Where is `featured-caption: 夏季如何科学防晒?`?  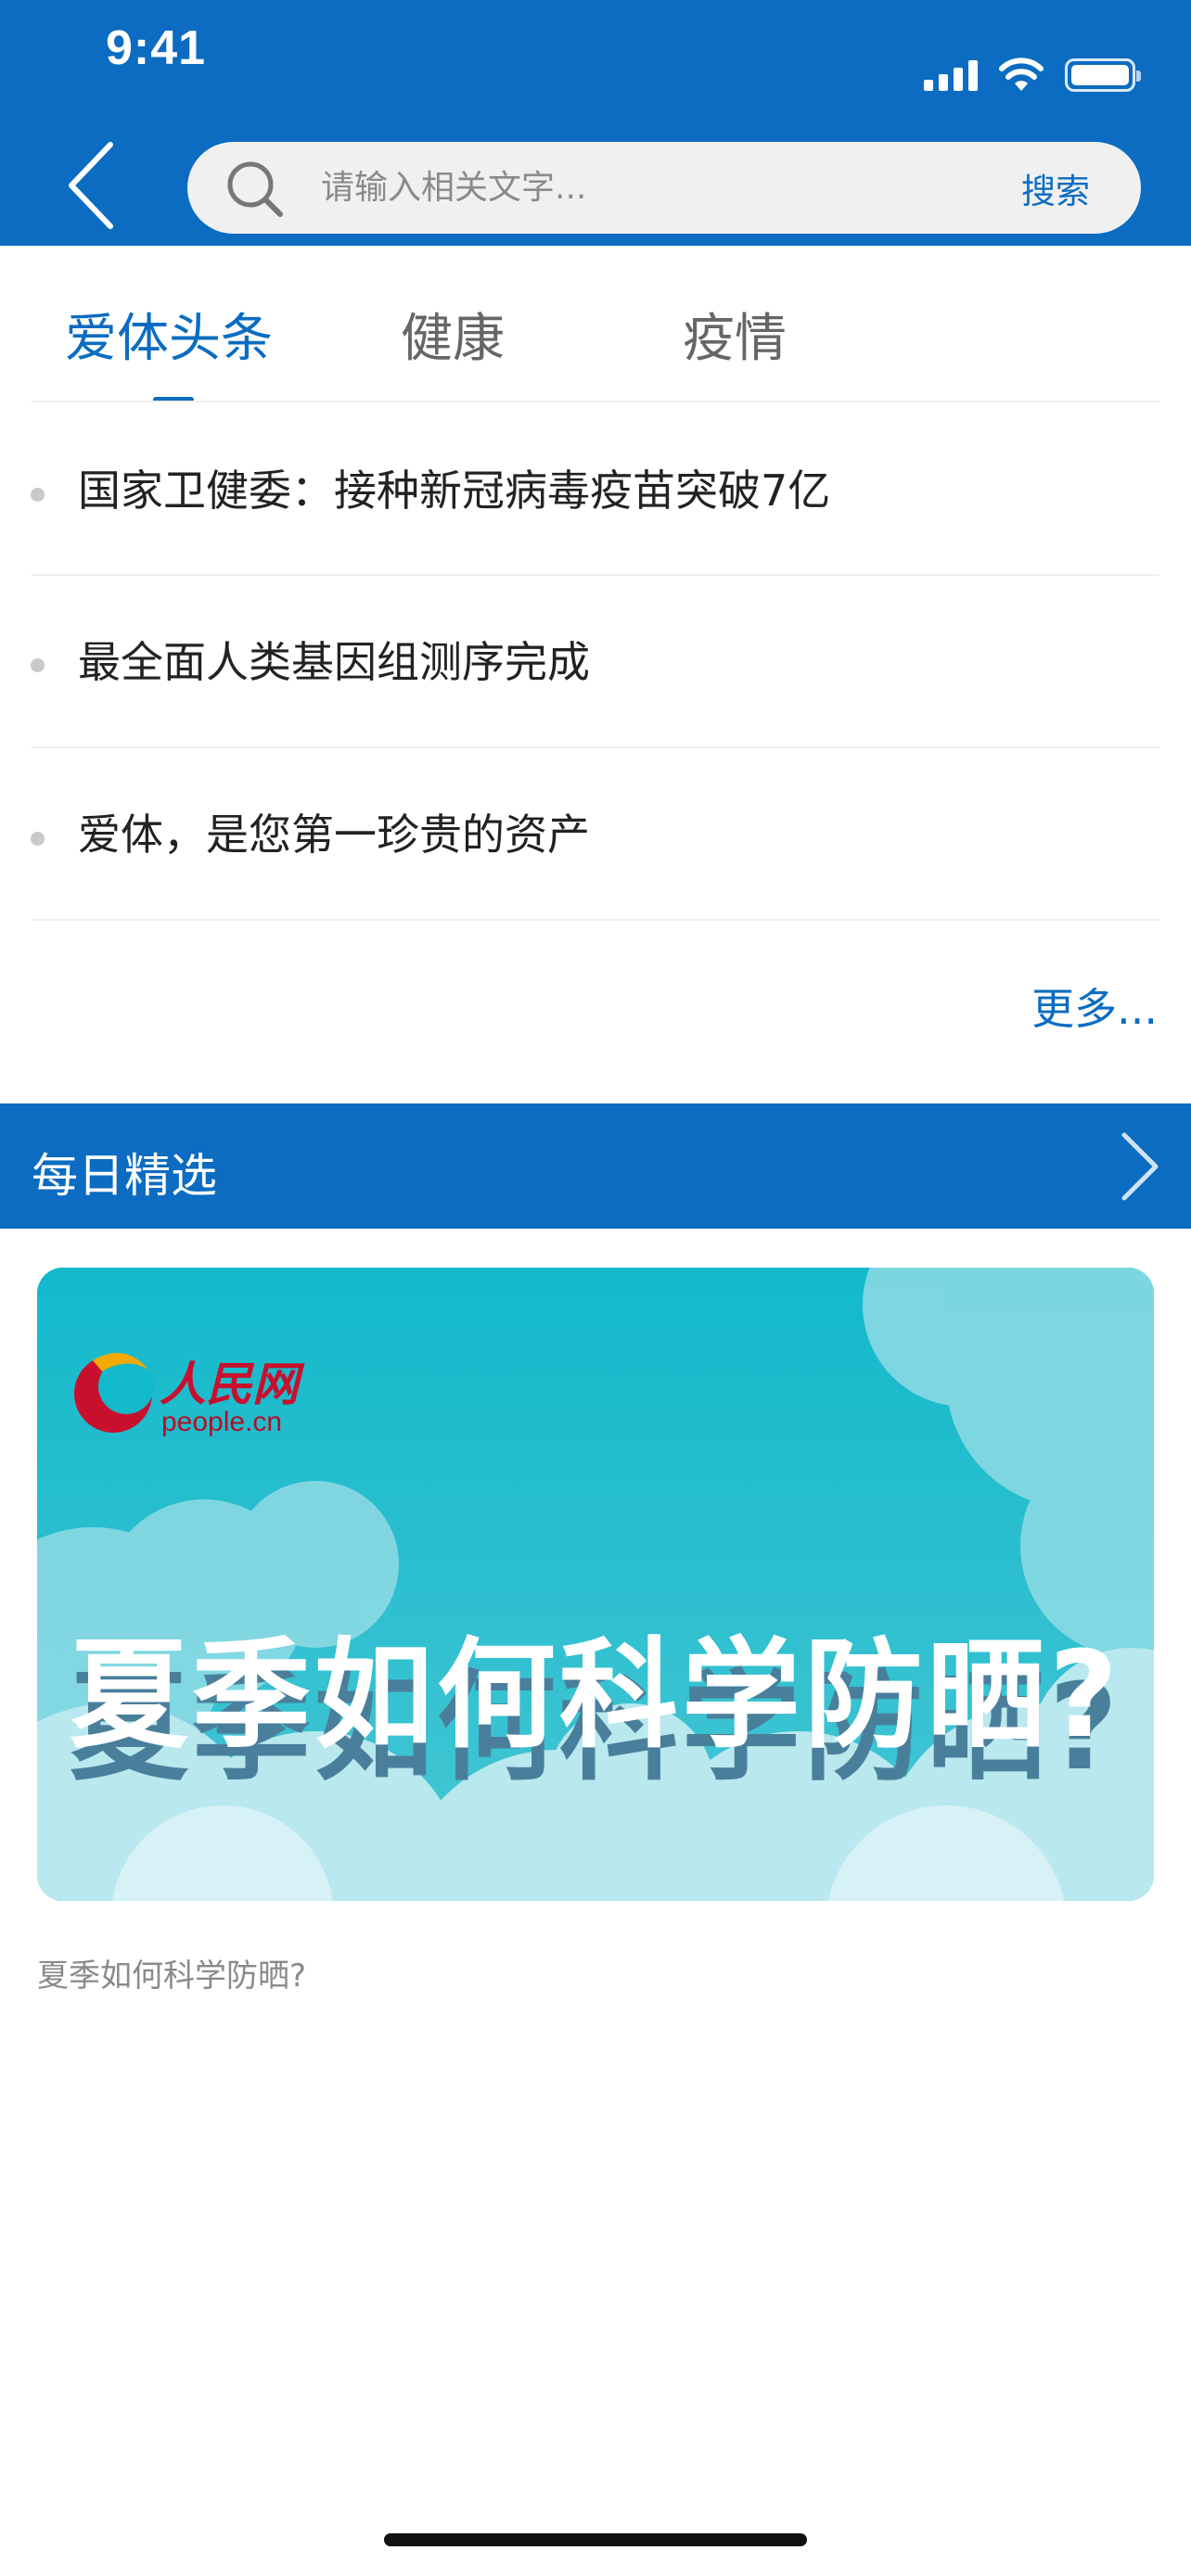
featured-caption: 夏季如何科学防晒? is located at coordinates (172, 1977).